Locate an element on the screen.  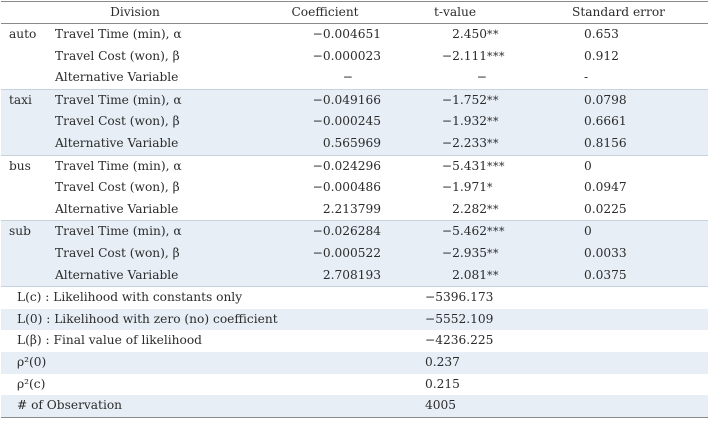
tvalue-cell: −1.932** is located at coordinates (455, 122).